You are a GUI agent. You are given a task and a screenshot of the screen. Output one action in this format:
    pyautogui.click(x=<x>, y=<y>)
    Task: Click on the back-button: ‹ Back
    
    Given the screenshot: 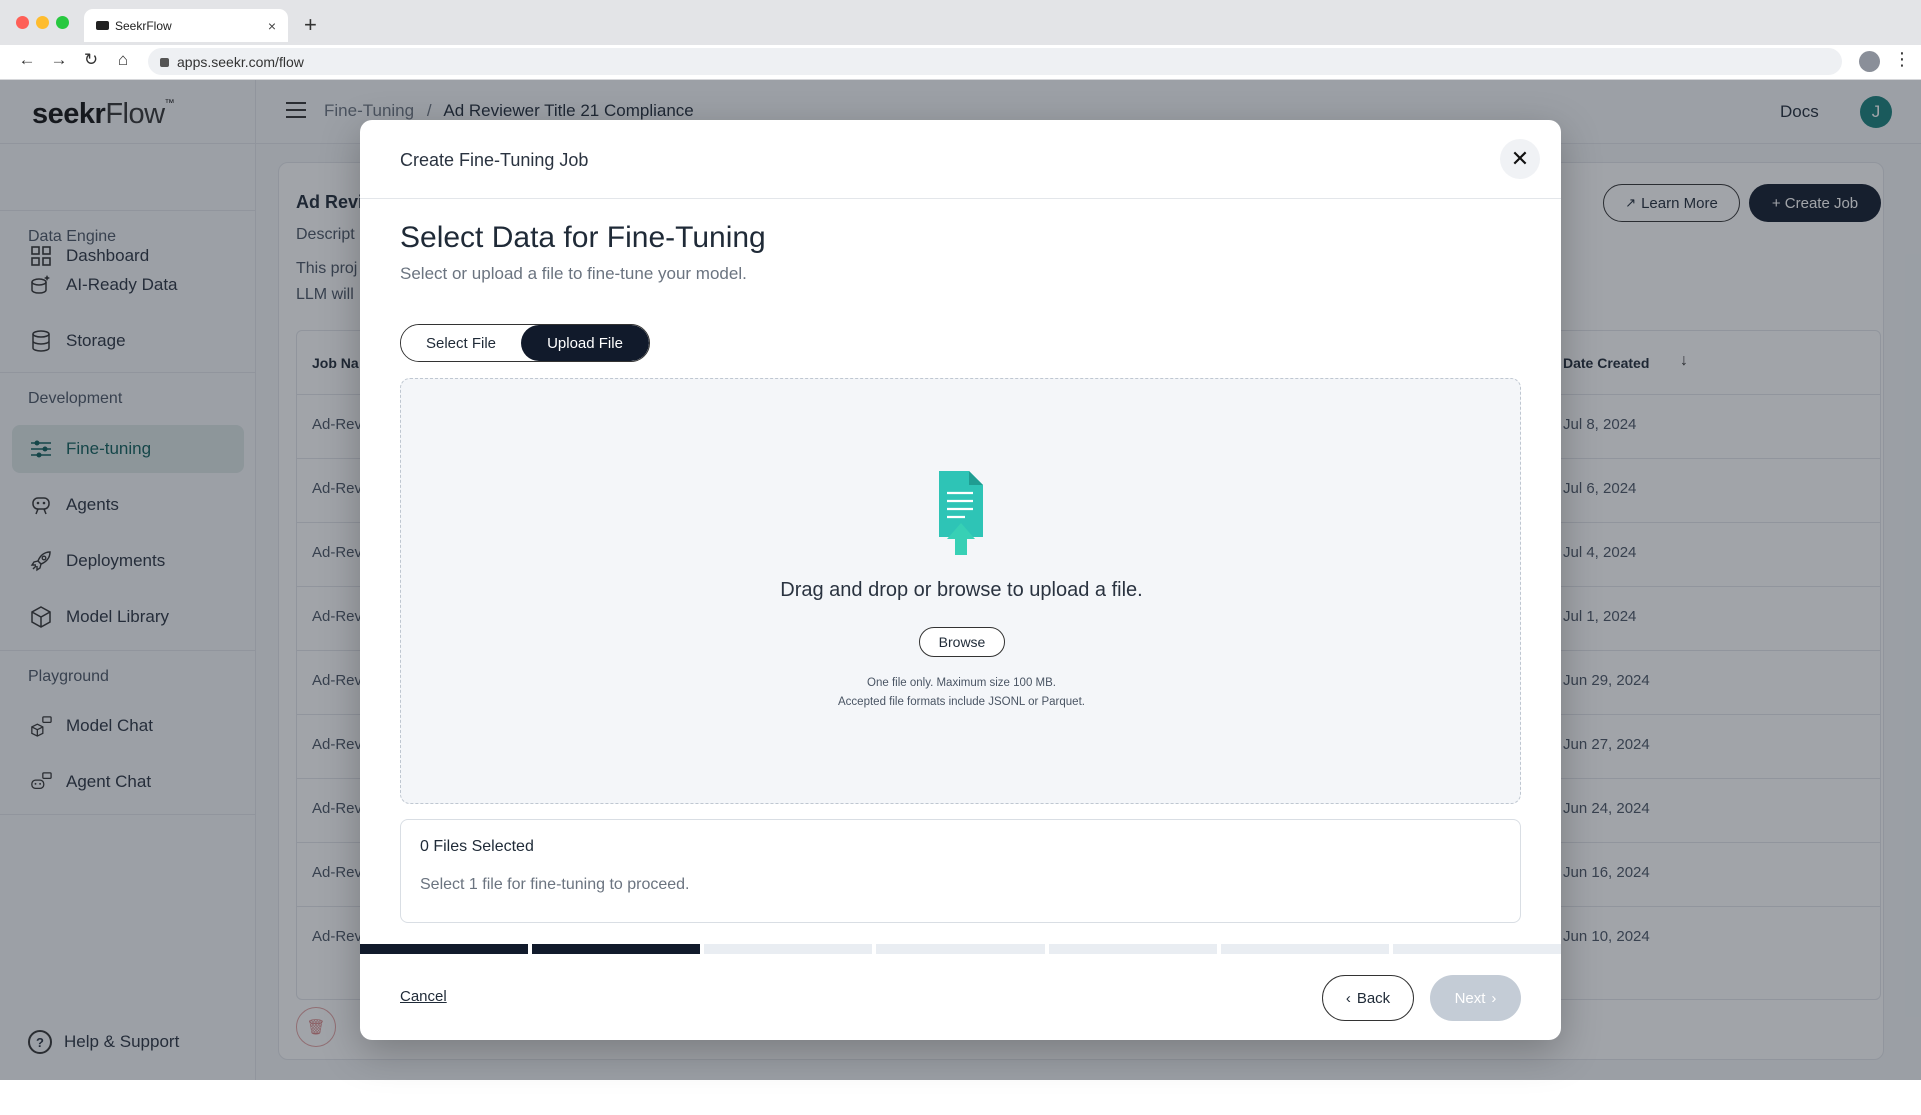 What is the action you would take?
    pyautogui.click(x=1368, y=998)
    